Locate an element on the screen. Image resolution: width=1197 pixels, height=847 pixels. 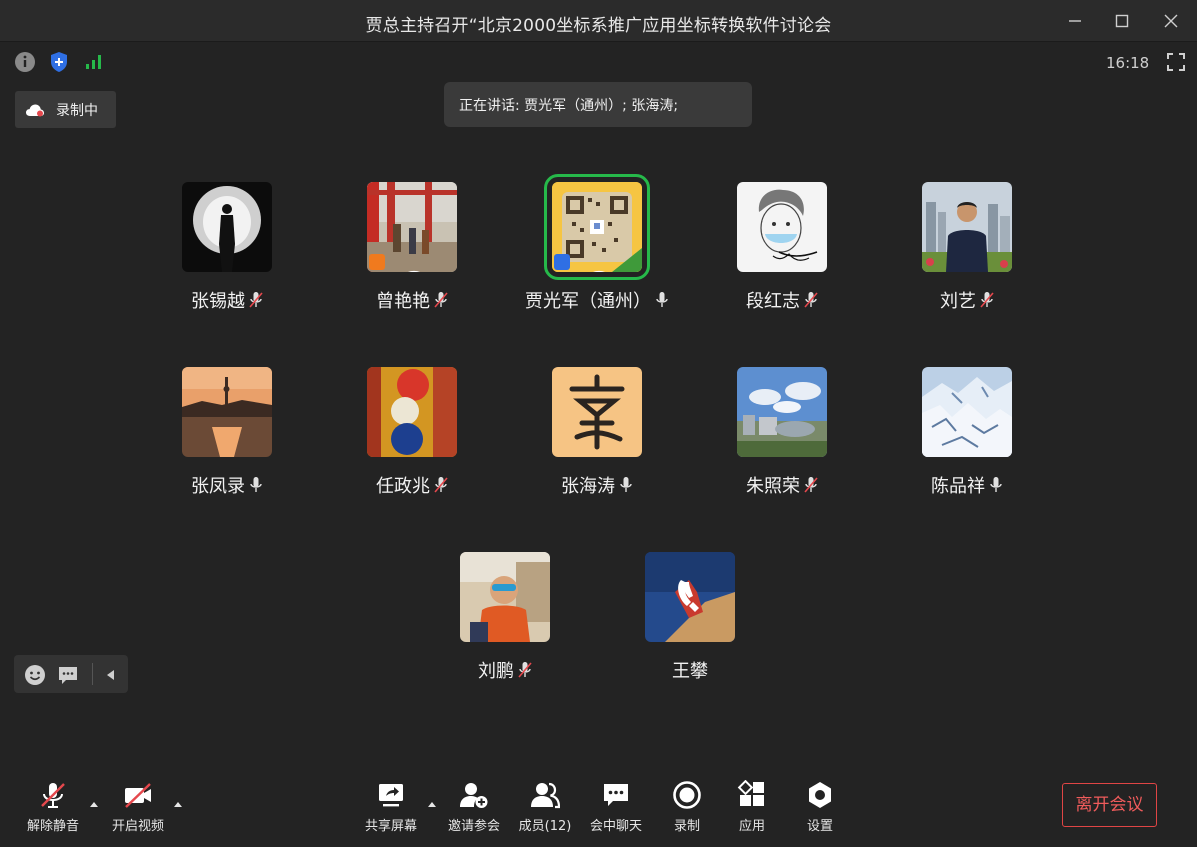
participant-tile: 曾艳艳 is located at coordinates (412, 252).